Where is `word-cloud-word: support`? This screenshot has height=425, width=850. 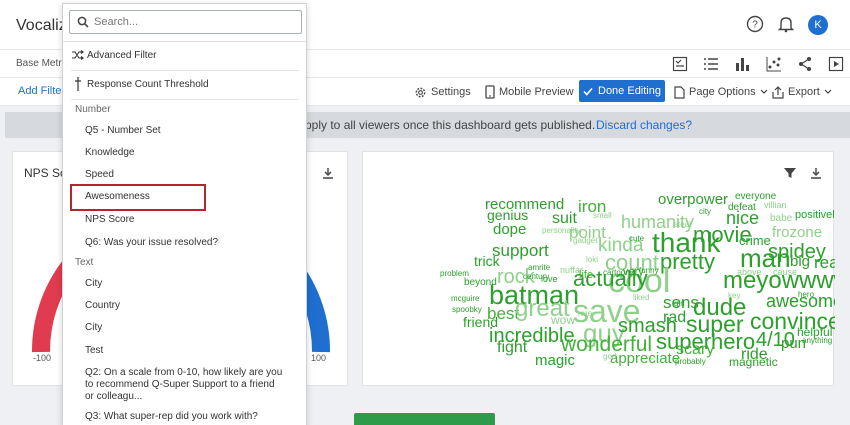 word-cloud-word: support is located at coordinates (520, 250).